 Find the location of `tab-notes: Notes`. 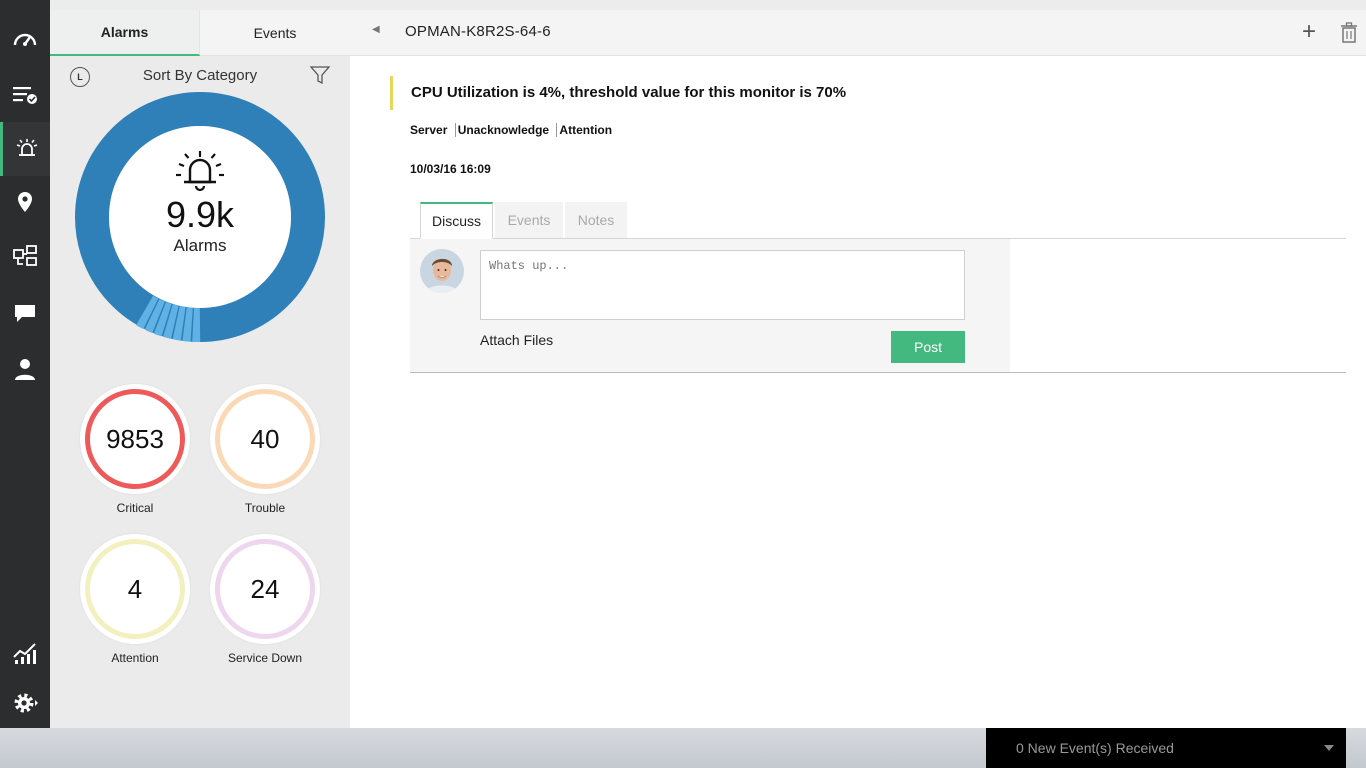

tab-notes: Notes is located at coordinates (596, 220).